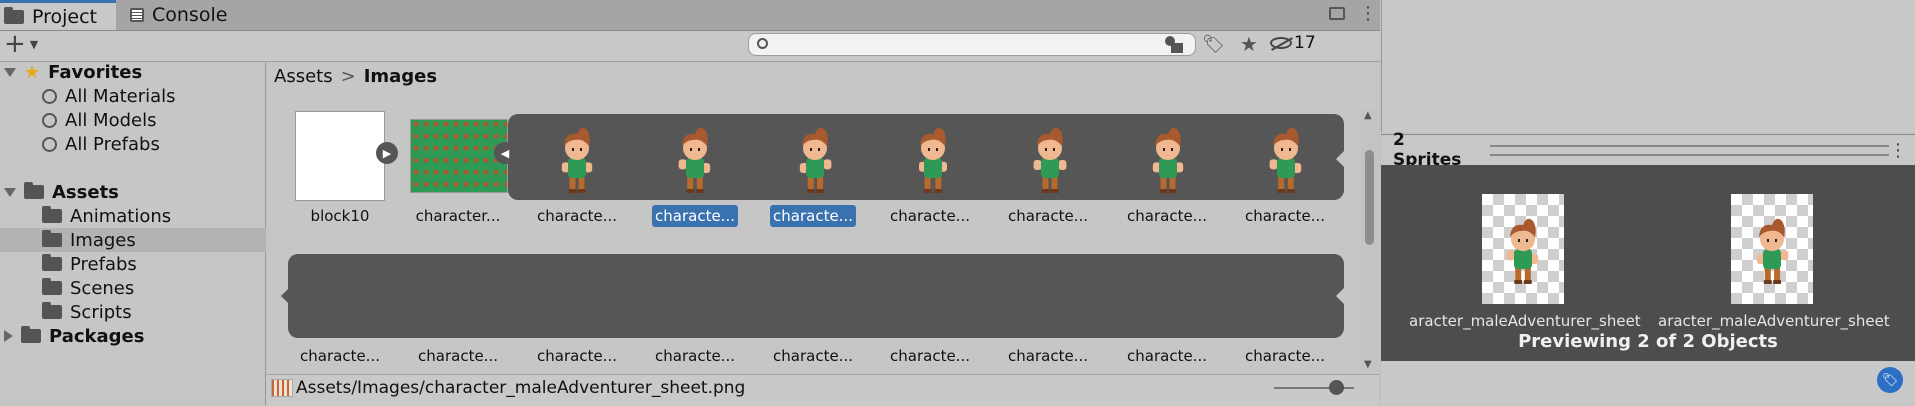 The image size is (1915, 406). What do you see at coordinates (112, 144) in the screenshot?
I see `favorites-item-label: All Prefabs` at bounding box center [112, 144].